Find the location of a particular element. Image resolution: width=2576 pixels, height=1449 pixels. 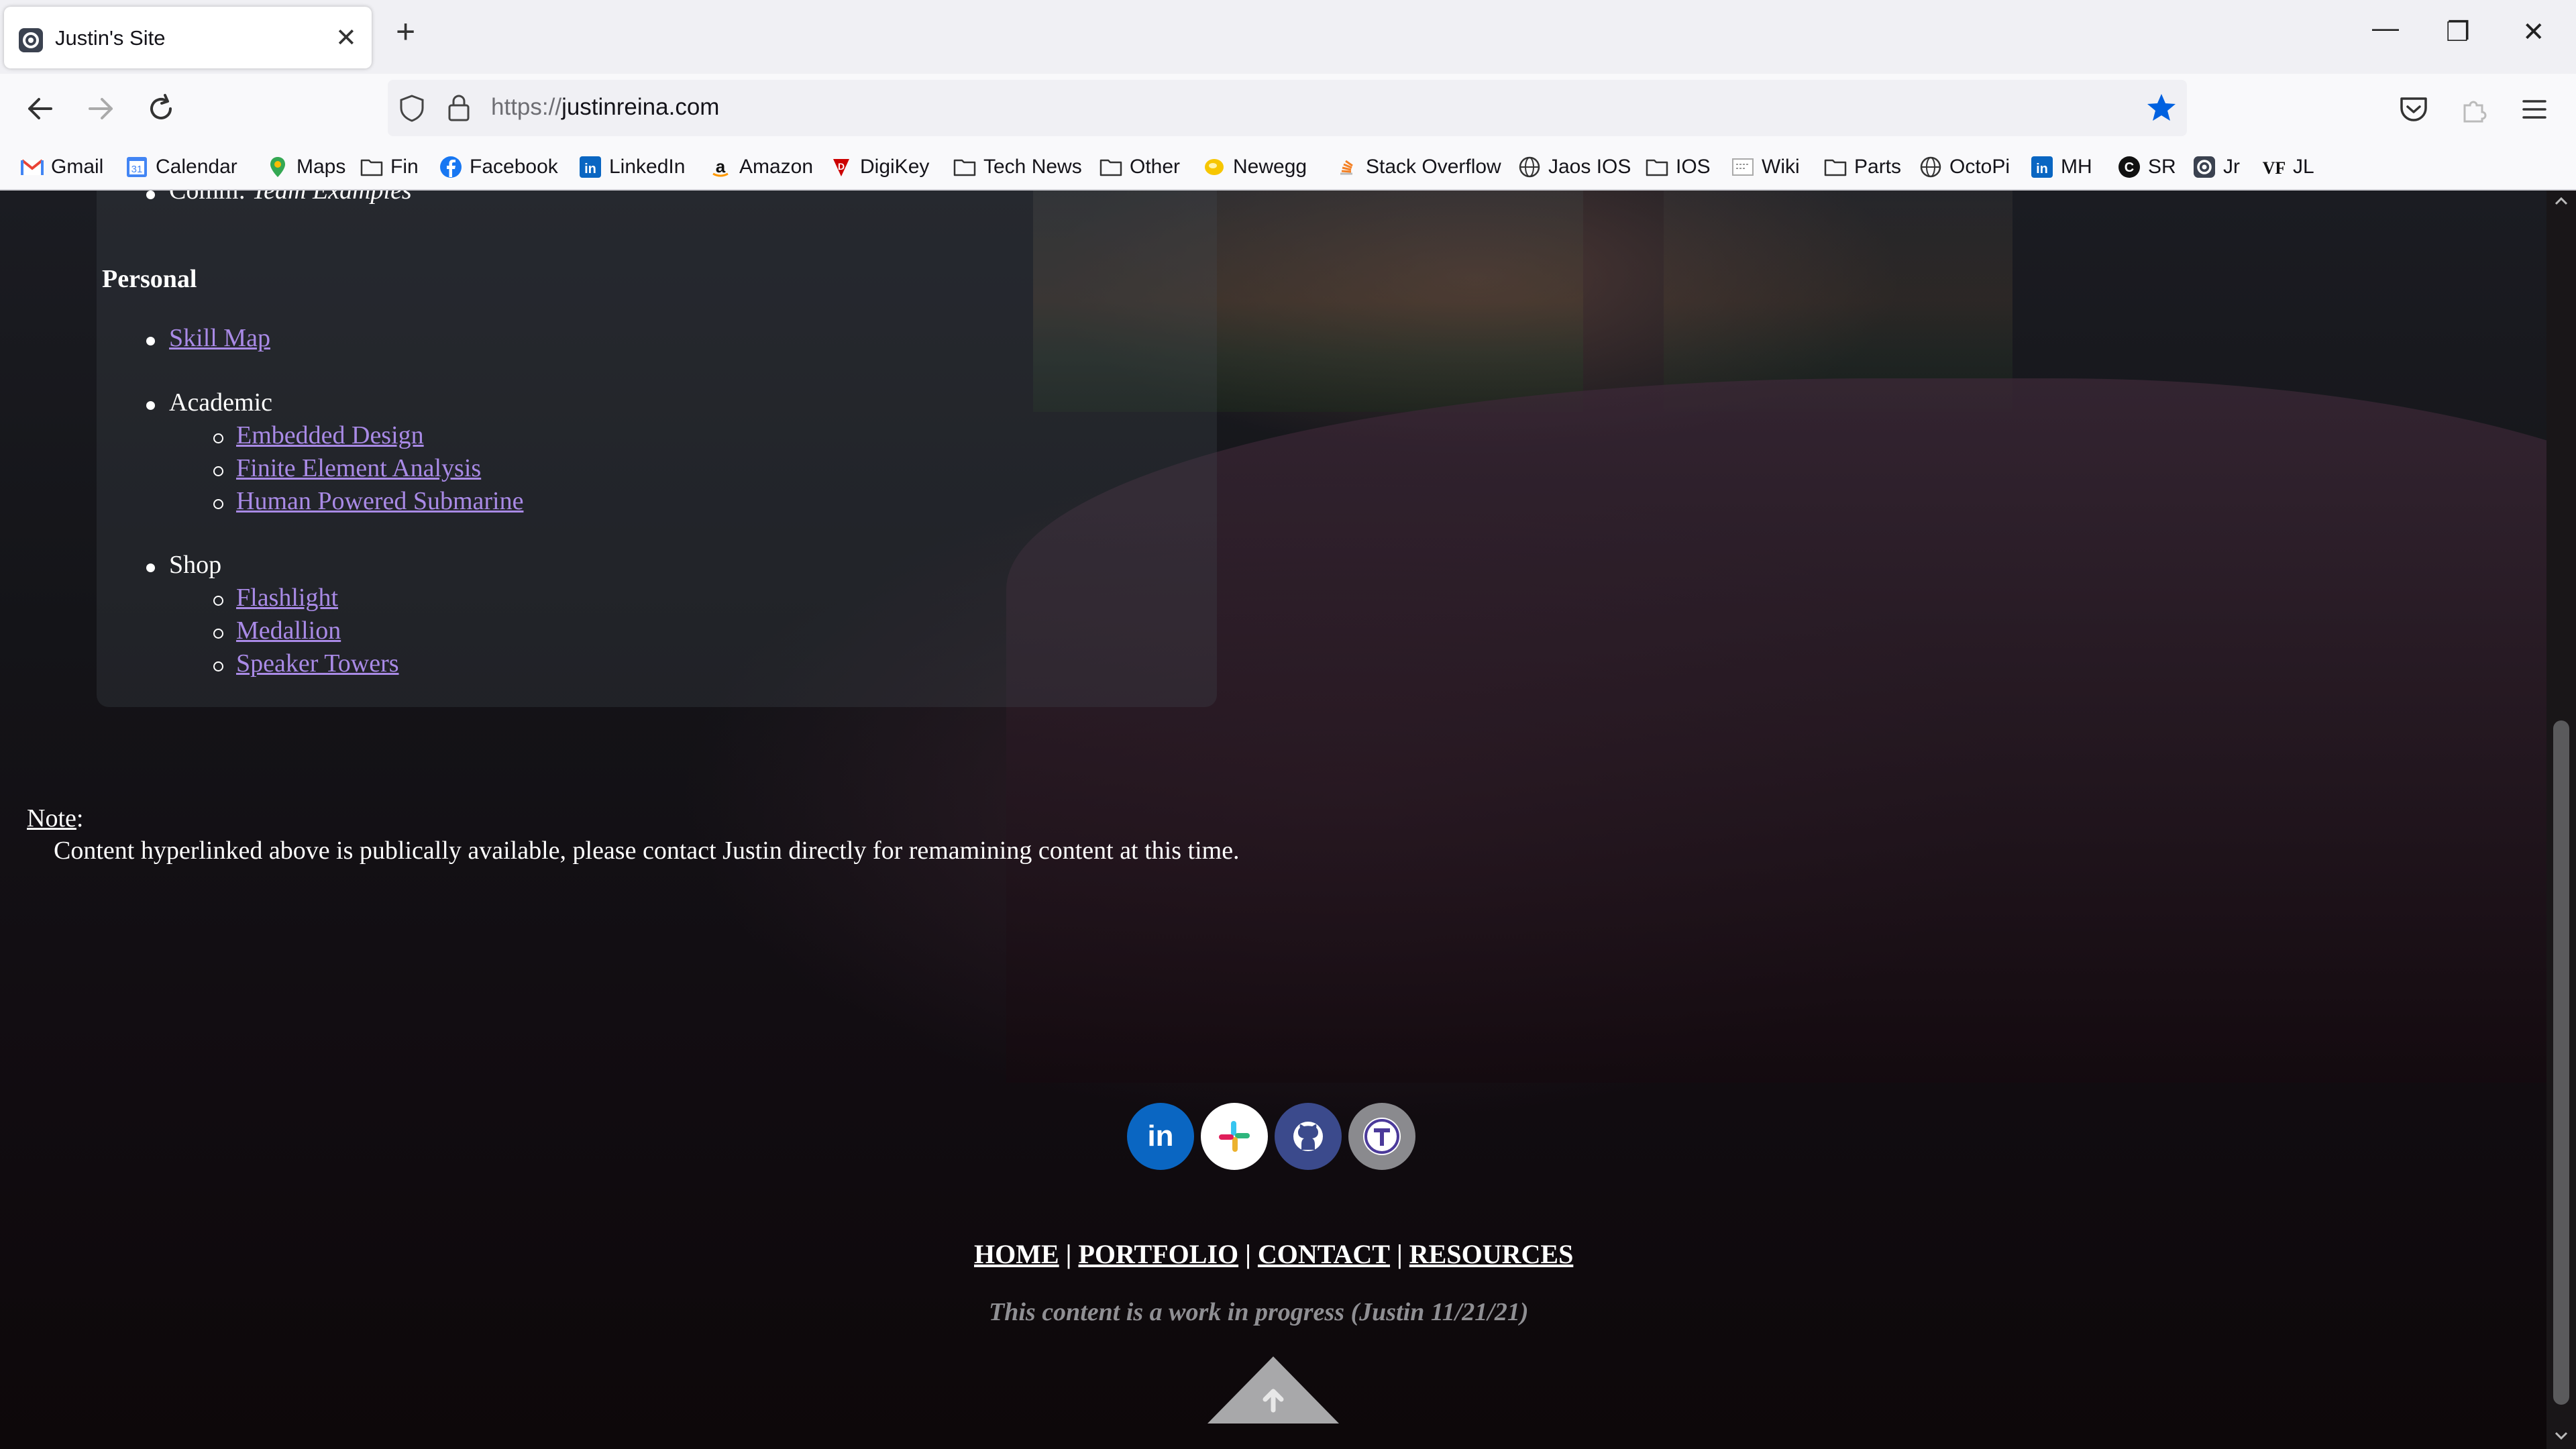

globe-icon is located at coordinates (1529, 167).